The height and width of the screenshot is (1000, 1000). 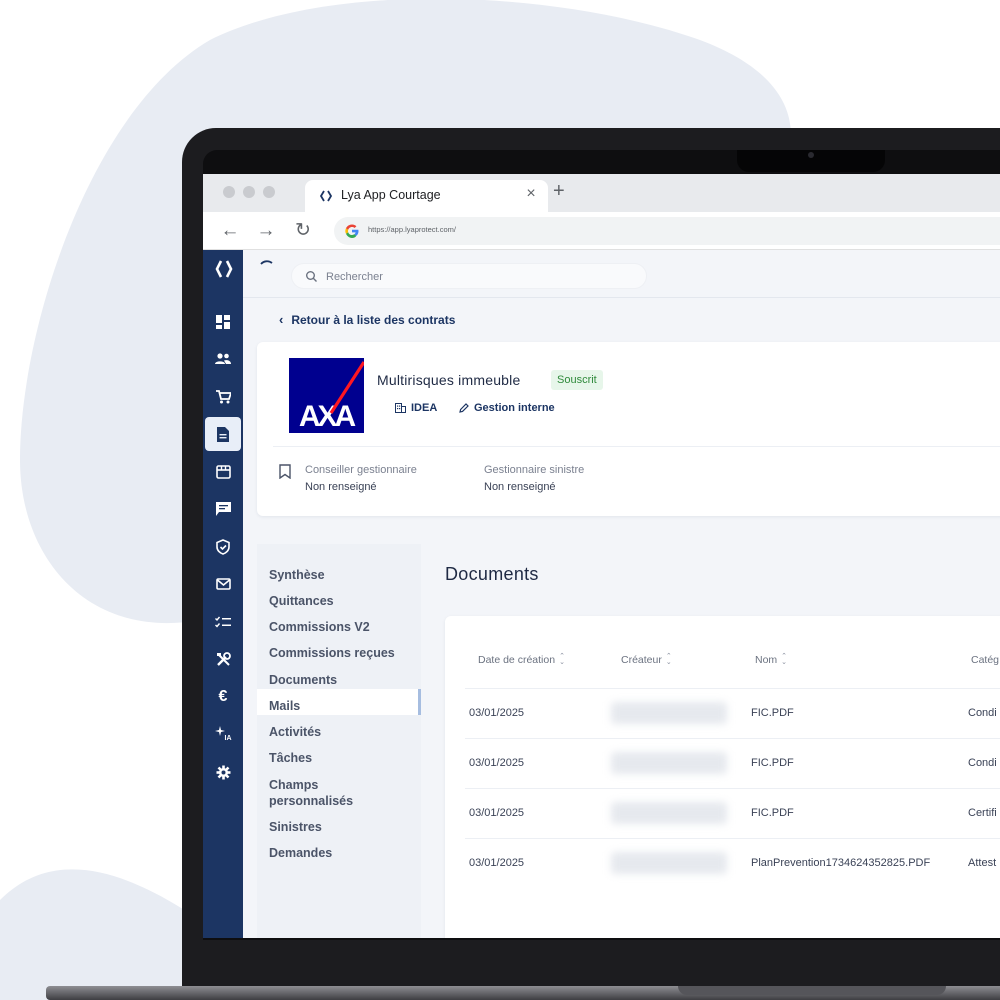 I want to click on url-text: https://app.lyaprotect.com/, so click(x=412, y=229).